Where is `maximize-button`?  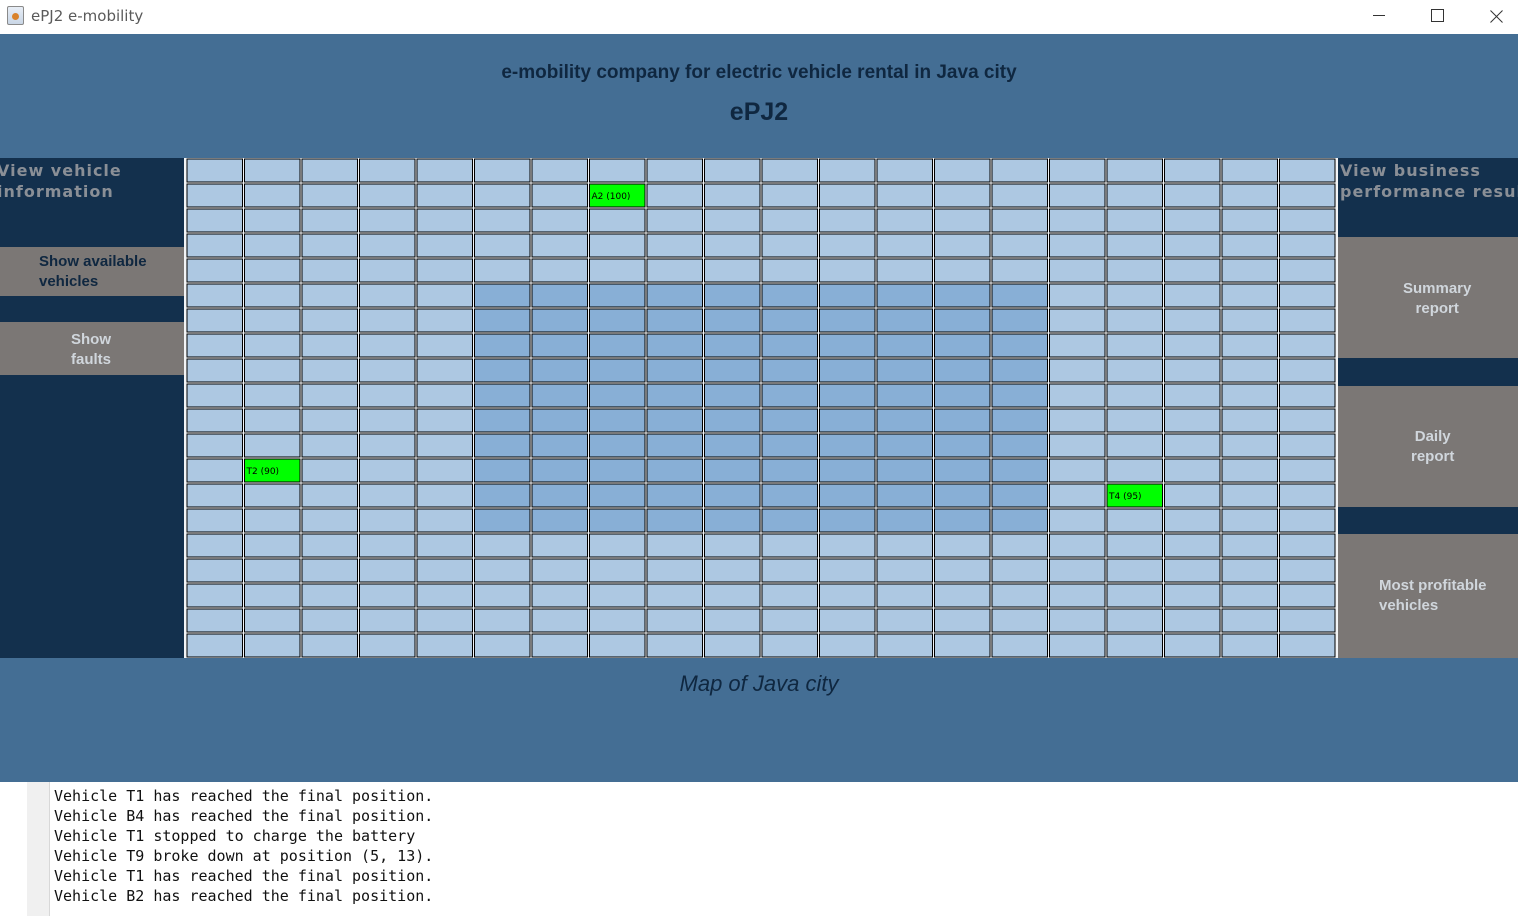
maximize-button is located at coordinates (1437, 16).